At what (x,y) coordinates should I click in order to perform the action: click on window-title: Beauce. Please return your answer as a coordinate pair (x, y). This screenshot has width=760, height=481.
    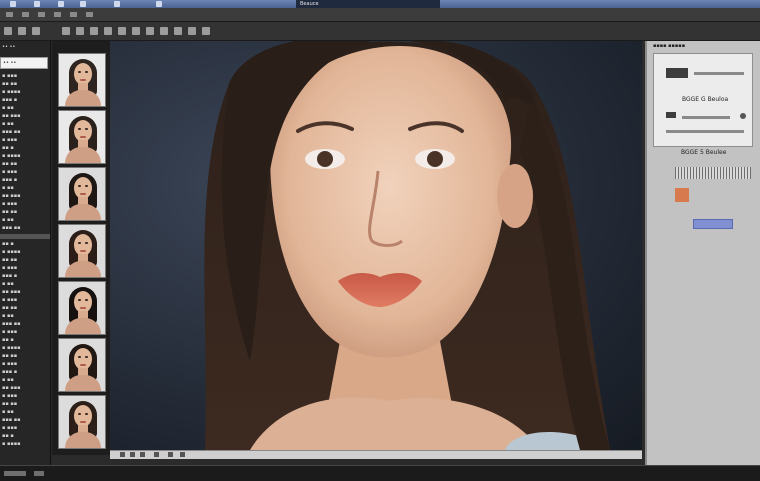
    Looking at the image, I should click on (368, 4).